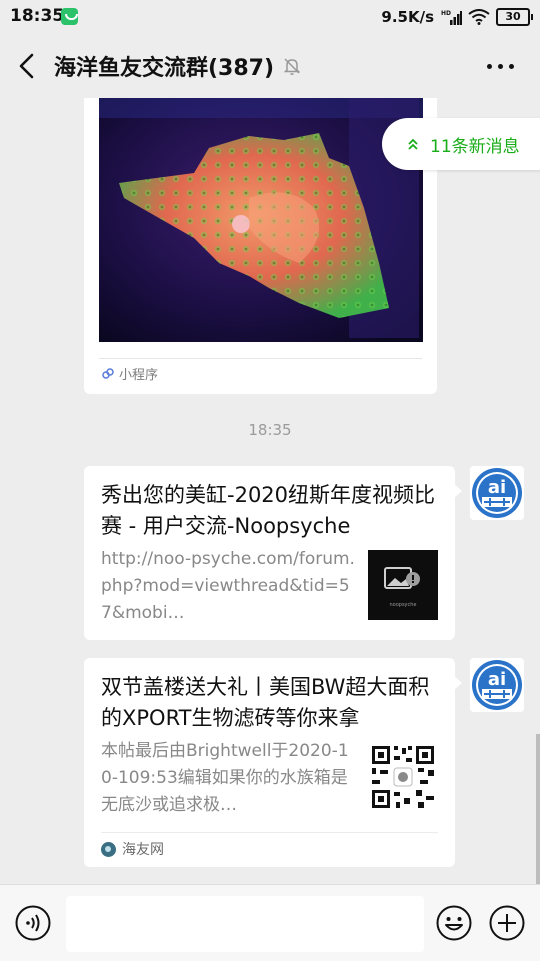  I want to click on site-logo-icon, so click(108, 849).